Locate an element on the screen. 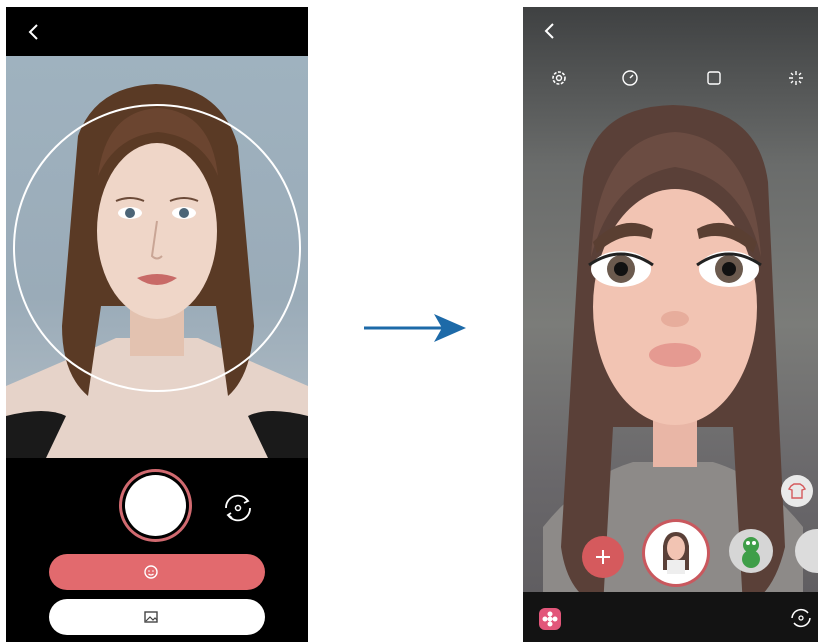 This screenshot has height=642, width=818. select-from-gallery-button is located at coordinates (157, 617).